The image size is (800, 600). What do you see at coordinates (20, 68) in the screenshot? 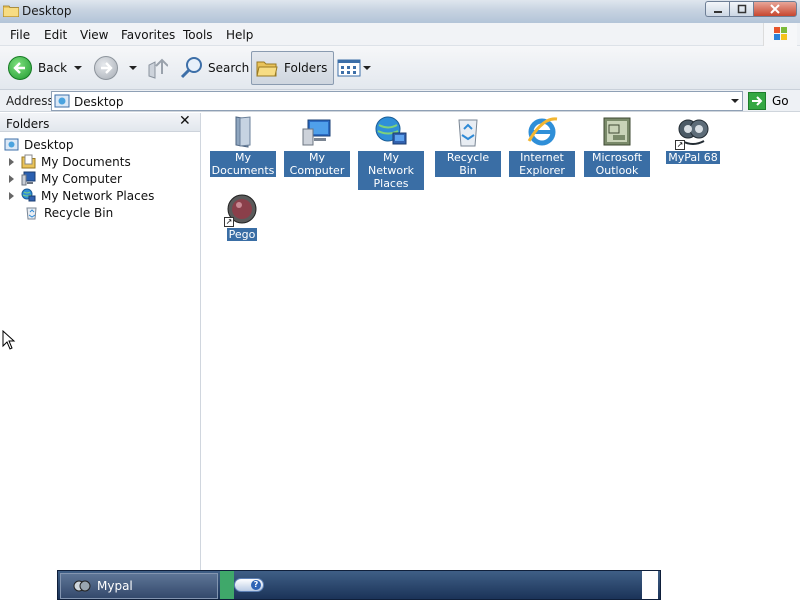
I see `back-arrow-icon` at bounding box center [20, 68].